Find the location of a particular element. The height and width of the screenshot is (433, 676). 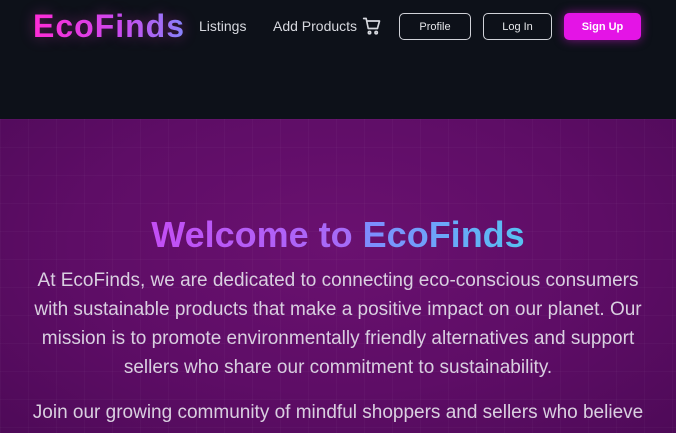

hero-title: Welcome to EcoFinds is located at coordinates (338, 235).